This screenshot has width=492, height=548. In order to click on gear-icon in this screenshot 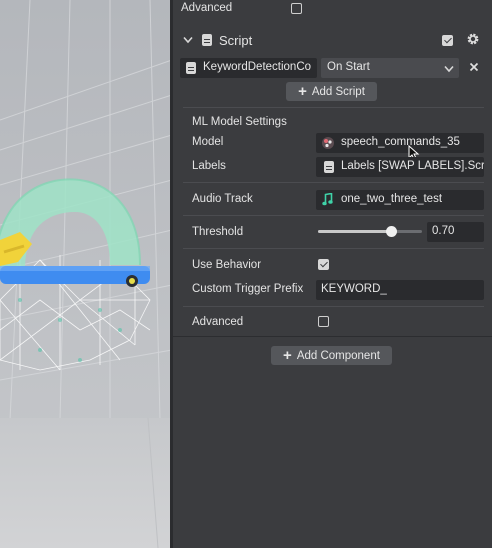, I will do `click(473, 39)`.